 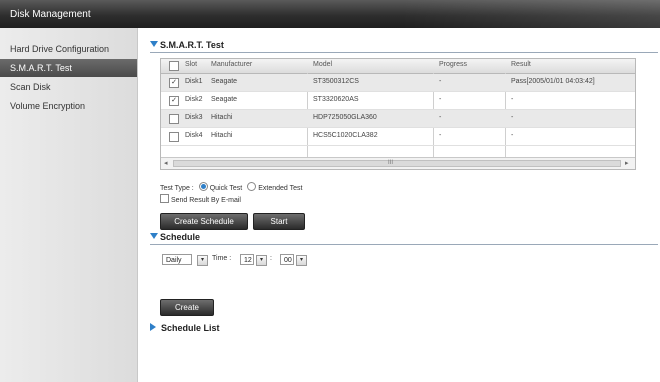 What do you see at coordinates (194, 99) in the screenshot?
I see `cell-slot: Disk2` at bounding box center [194, 99].